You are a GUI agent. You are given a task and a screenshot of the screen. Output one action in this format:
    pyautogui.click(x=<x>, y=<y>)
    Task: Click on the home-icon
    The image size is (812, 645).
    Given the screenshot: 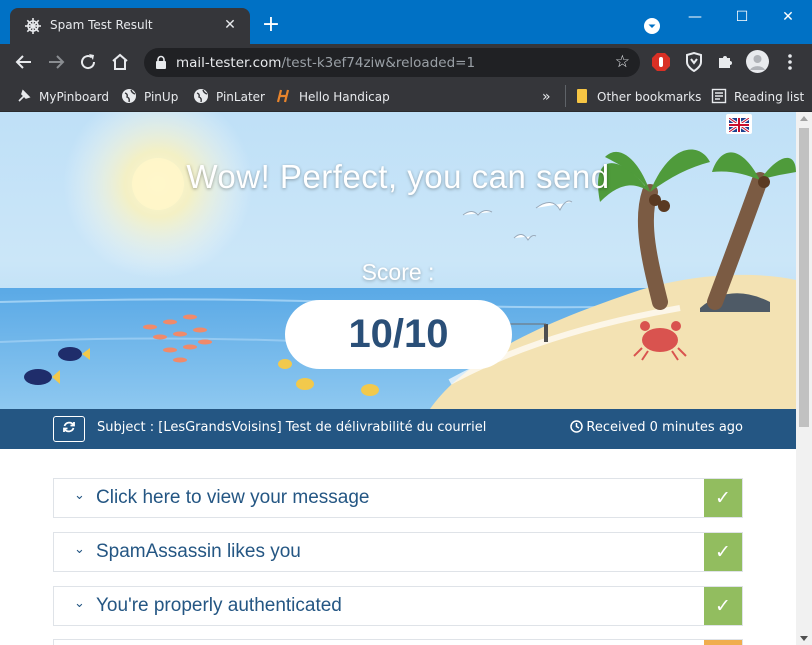 What is the action you would take?
    pyautogui.click(x=120, y=62)
    